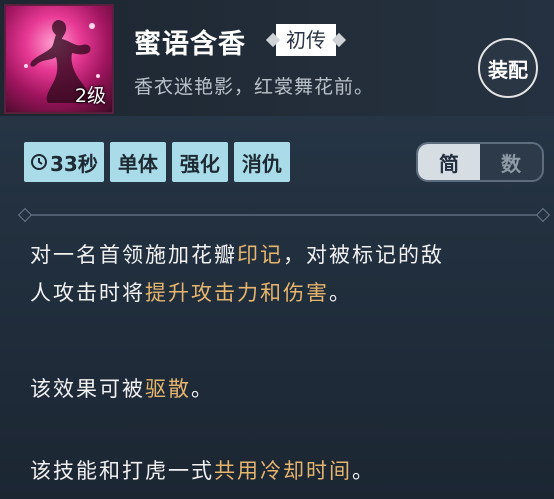 The image size is (554, 499). What do you see at coordinates (260, 255) in the screenshot?
I see `keyword-mark: 印记` at bounding box center [260, 255].